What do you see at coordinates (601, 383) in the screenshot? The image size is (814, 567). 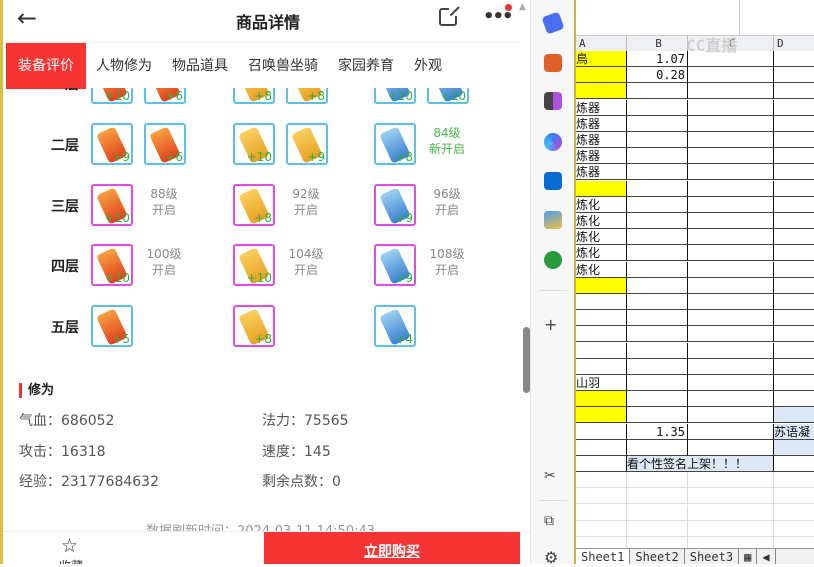 I see `cell-a: 山羽` at bounding box center [601, 383].